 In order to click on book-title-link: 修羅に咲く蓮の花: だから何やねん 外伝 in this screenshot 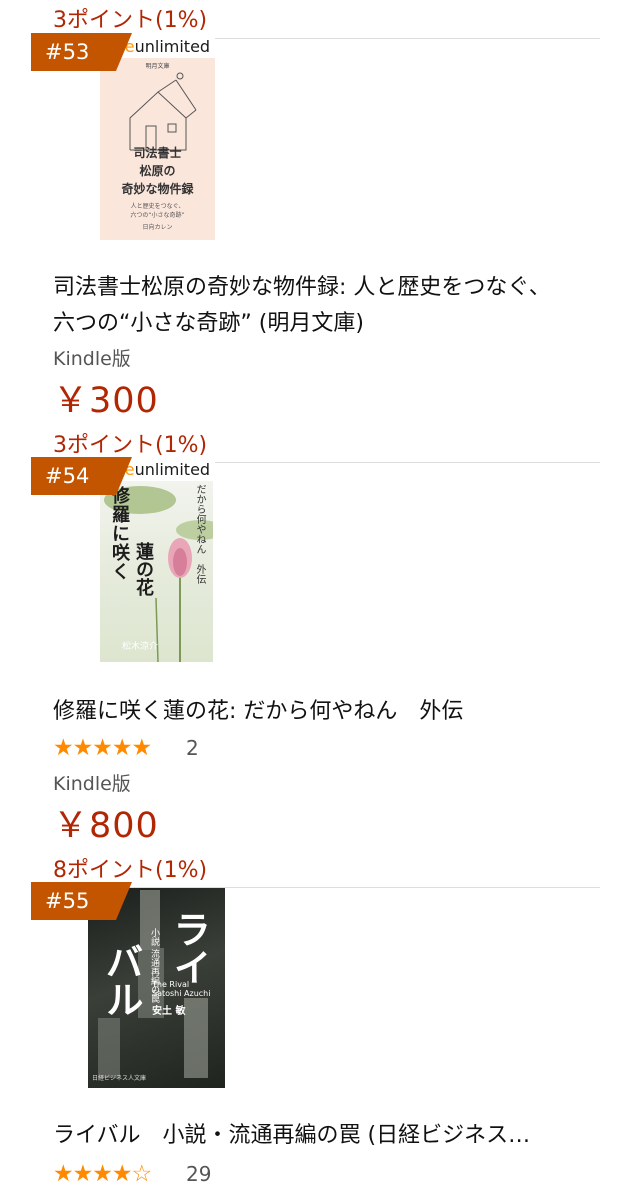, I will do `click(323, 712)`.